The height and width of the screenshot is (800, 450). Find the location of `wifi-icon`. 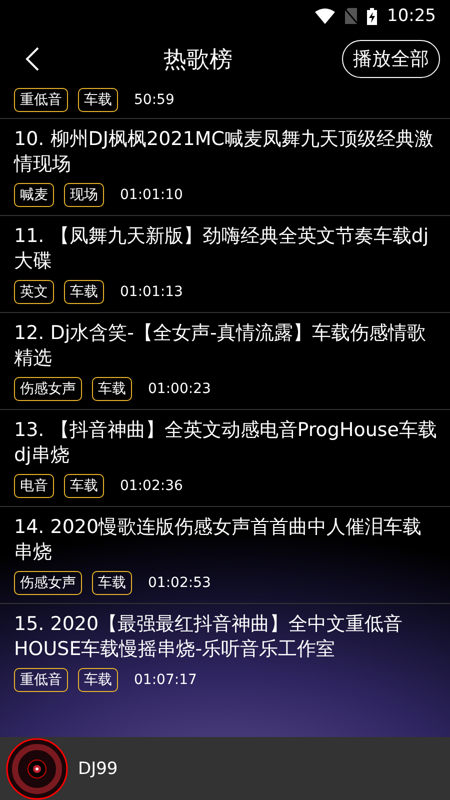

wifi-icon is located at coordinates (325, 16).